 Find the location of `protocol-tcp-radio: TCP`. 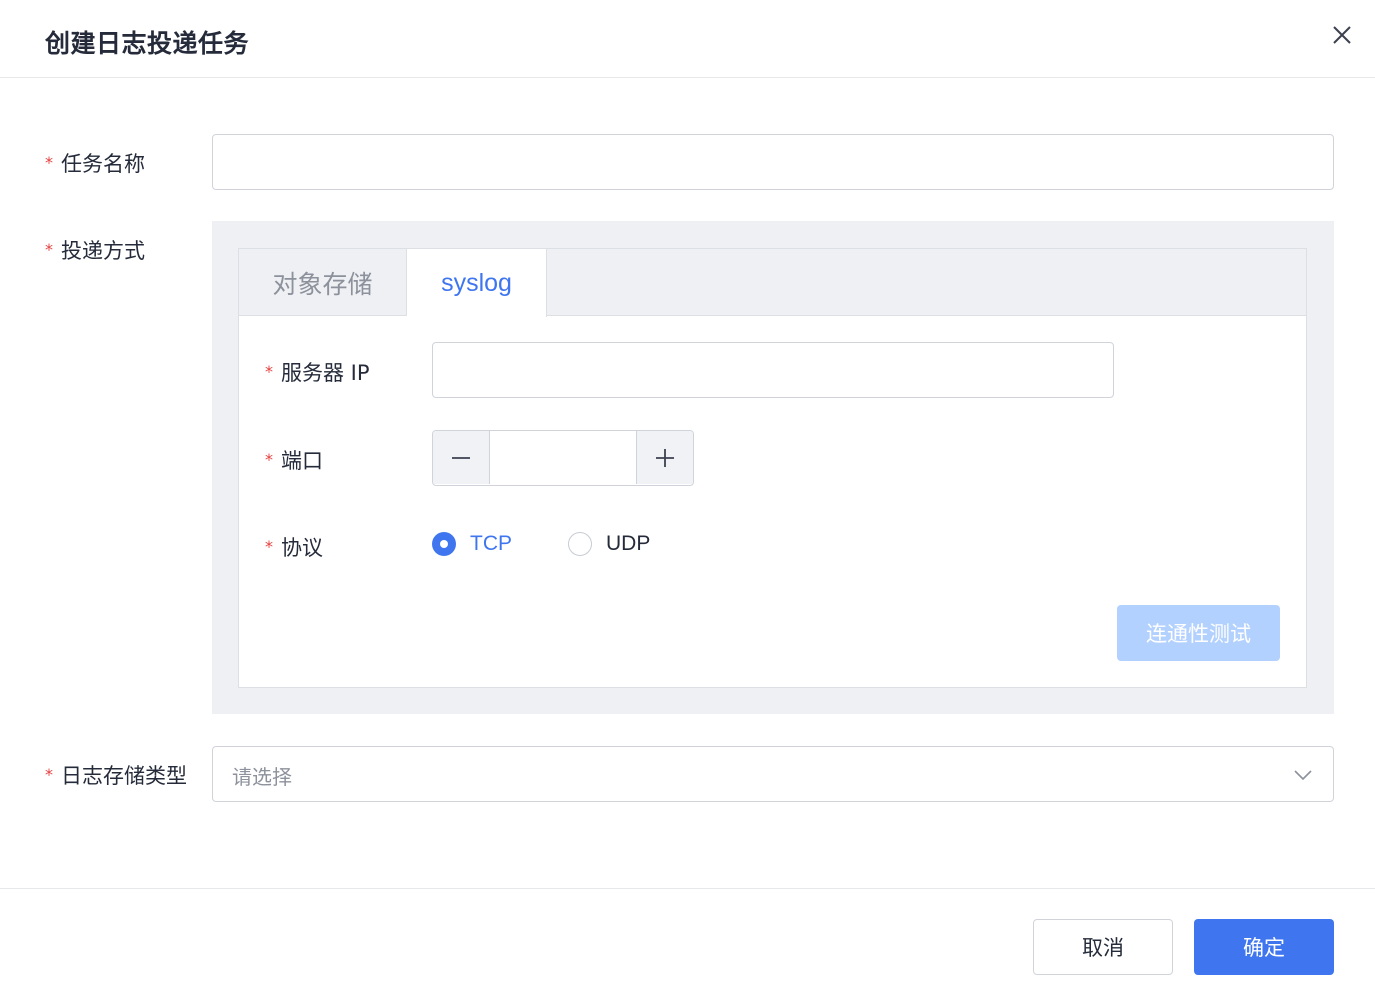

protocol-tcp-radio: TCP is located at coordinates (472, 544).